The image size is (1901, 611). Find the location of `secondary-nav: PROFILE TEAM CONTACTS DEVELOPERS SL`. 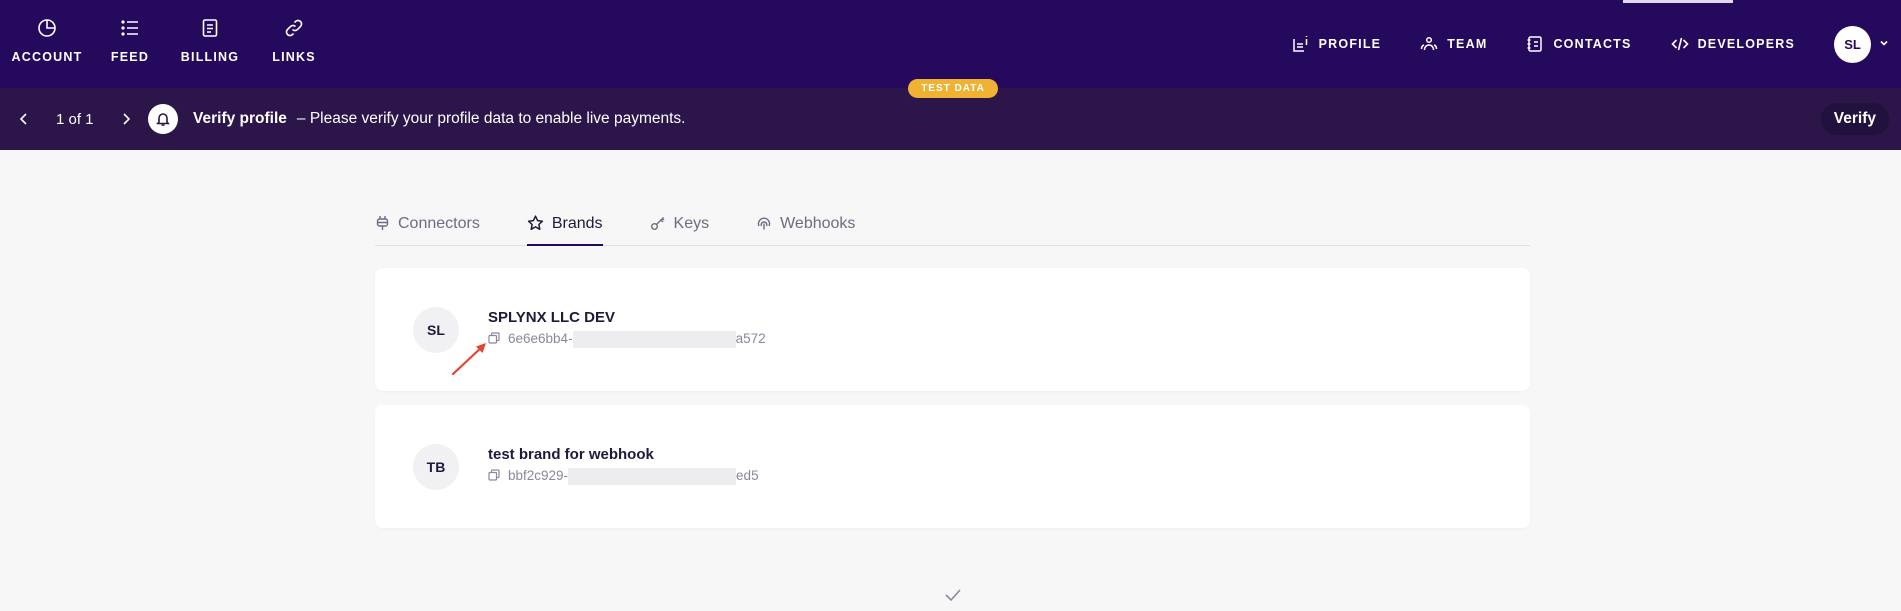

secondary-nav: PROFILE TEAM CONTACTS DEVELOPERS SL is located at coordinates (1596, 44).